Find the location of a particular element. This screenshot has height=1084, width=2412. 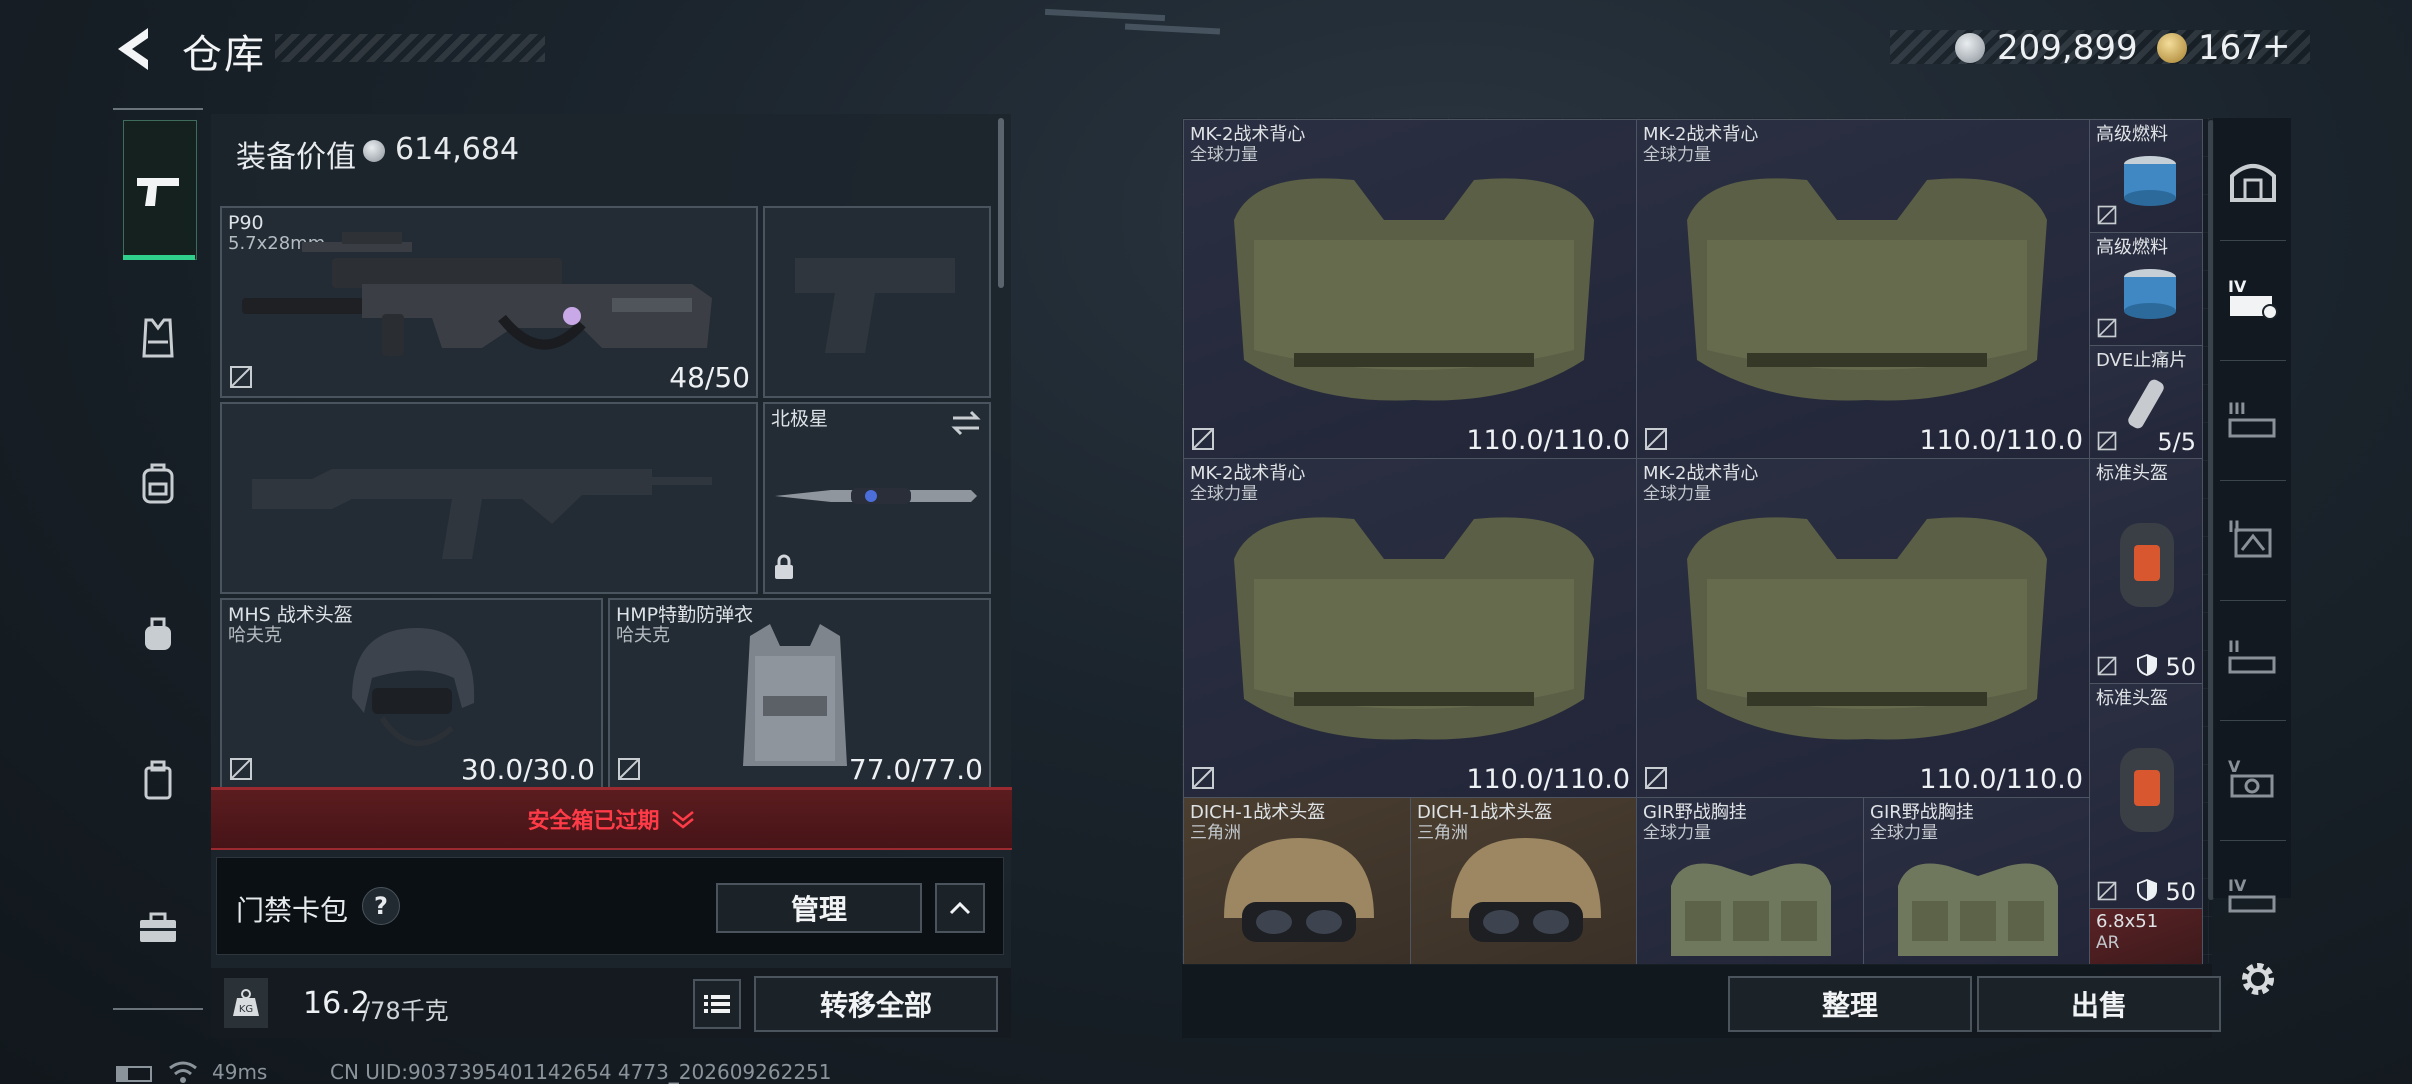

pistol-silhouette-icon is located at coordinates (875, 305).